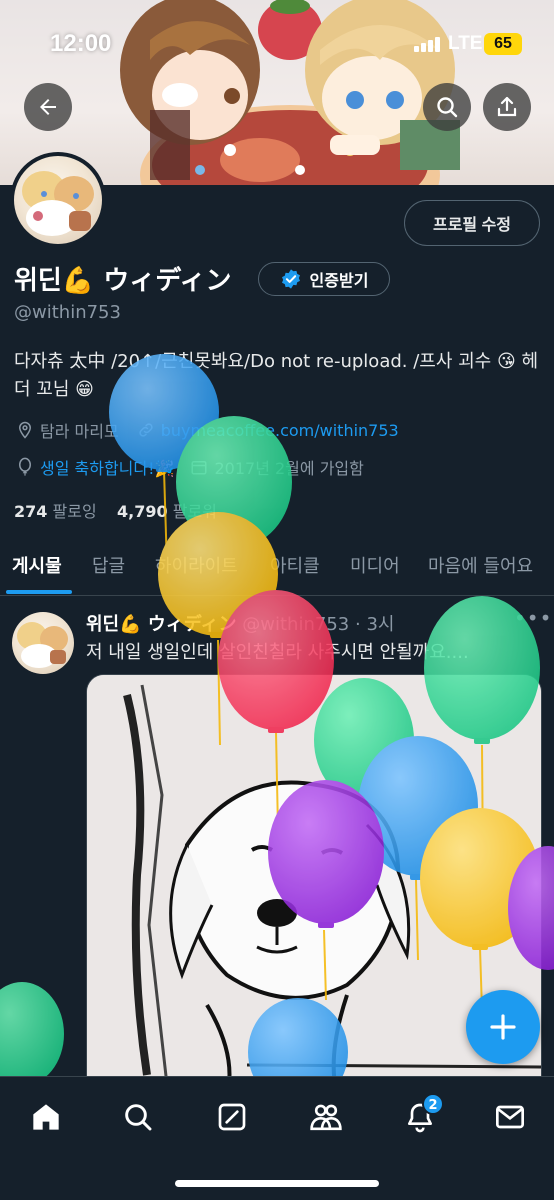 This screenshot has height=1200, width=554. Describe the element at coordinates (465, 43) in the screenshot. I see `network-label: LTE` at that location.